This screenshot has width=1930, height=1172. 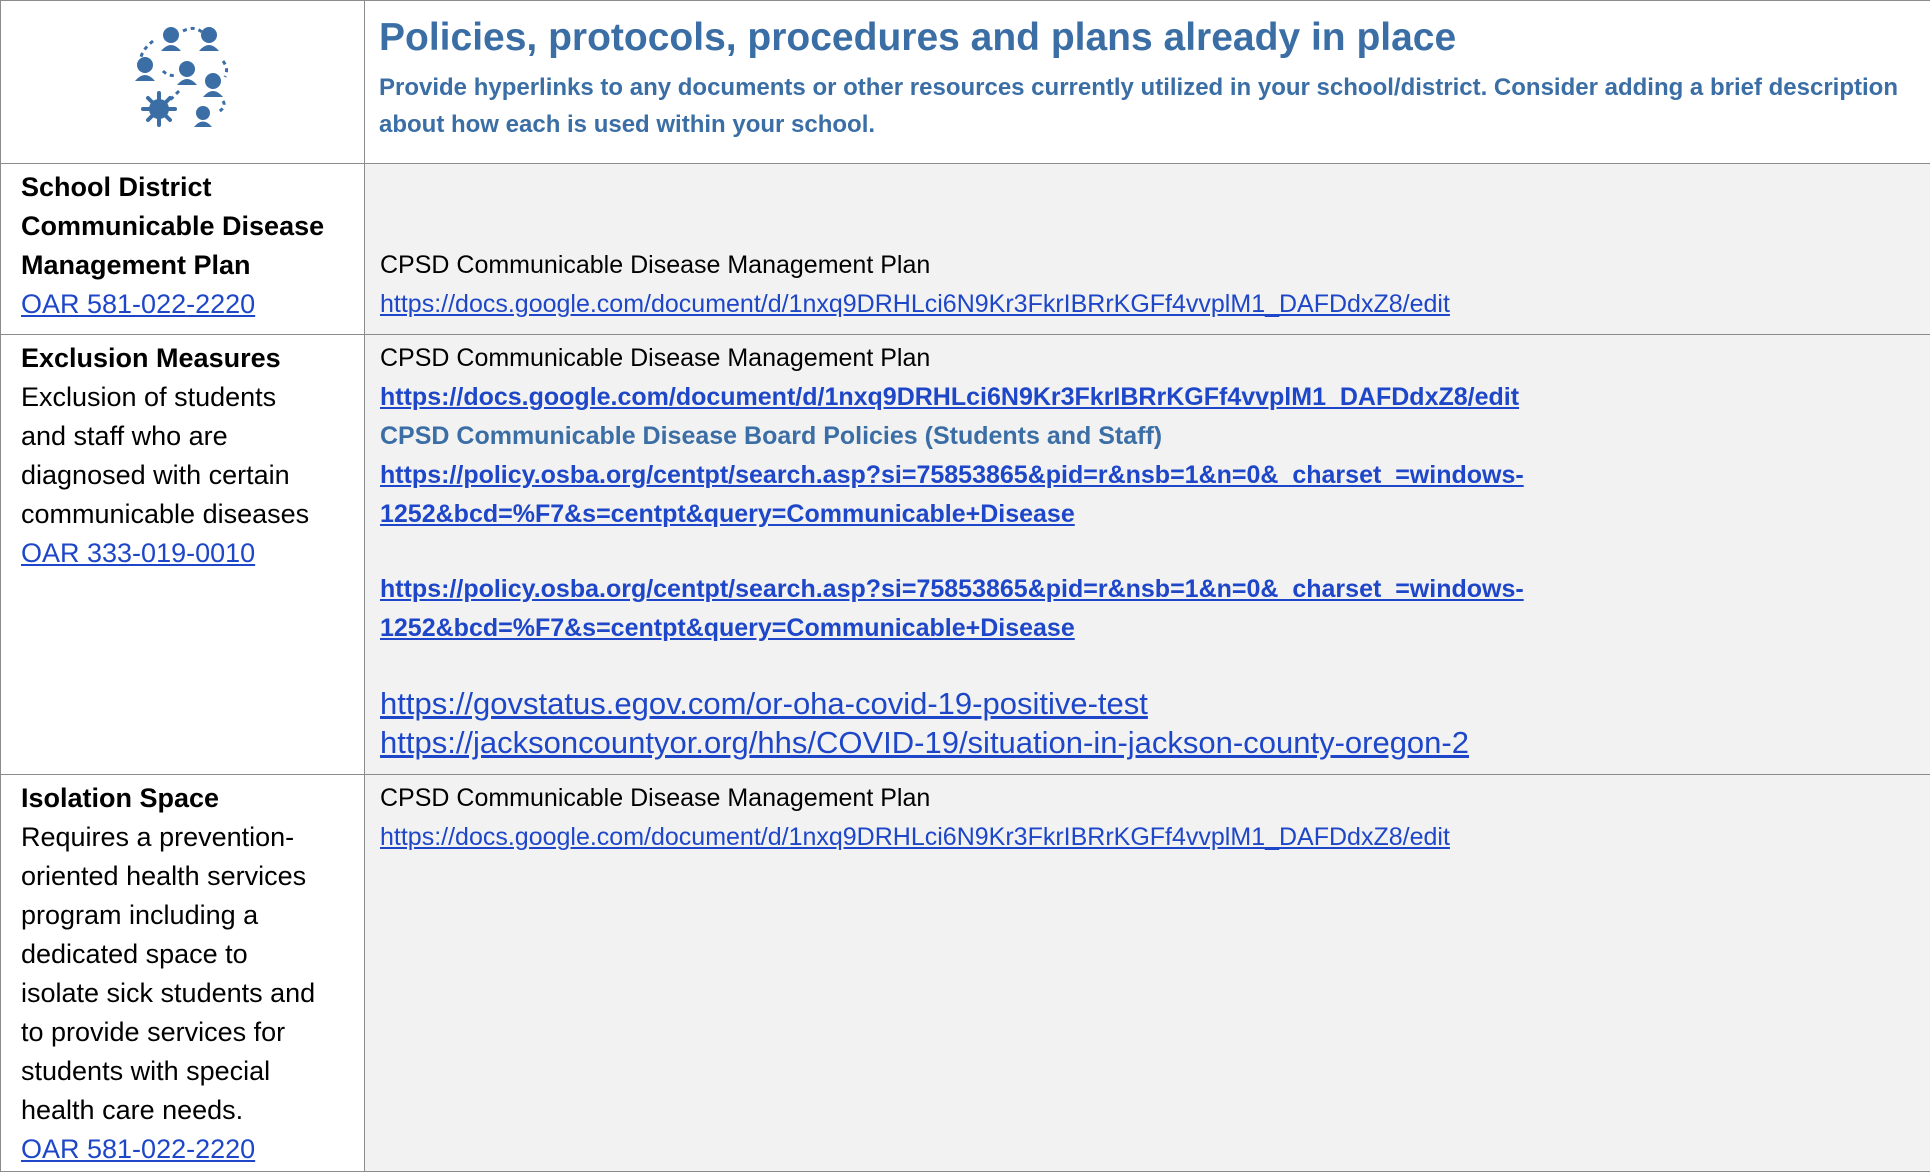 I want to click on oar-link: OAR 333-019-0010, so click(x=189, y=553).